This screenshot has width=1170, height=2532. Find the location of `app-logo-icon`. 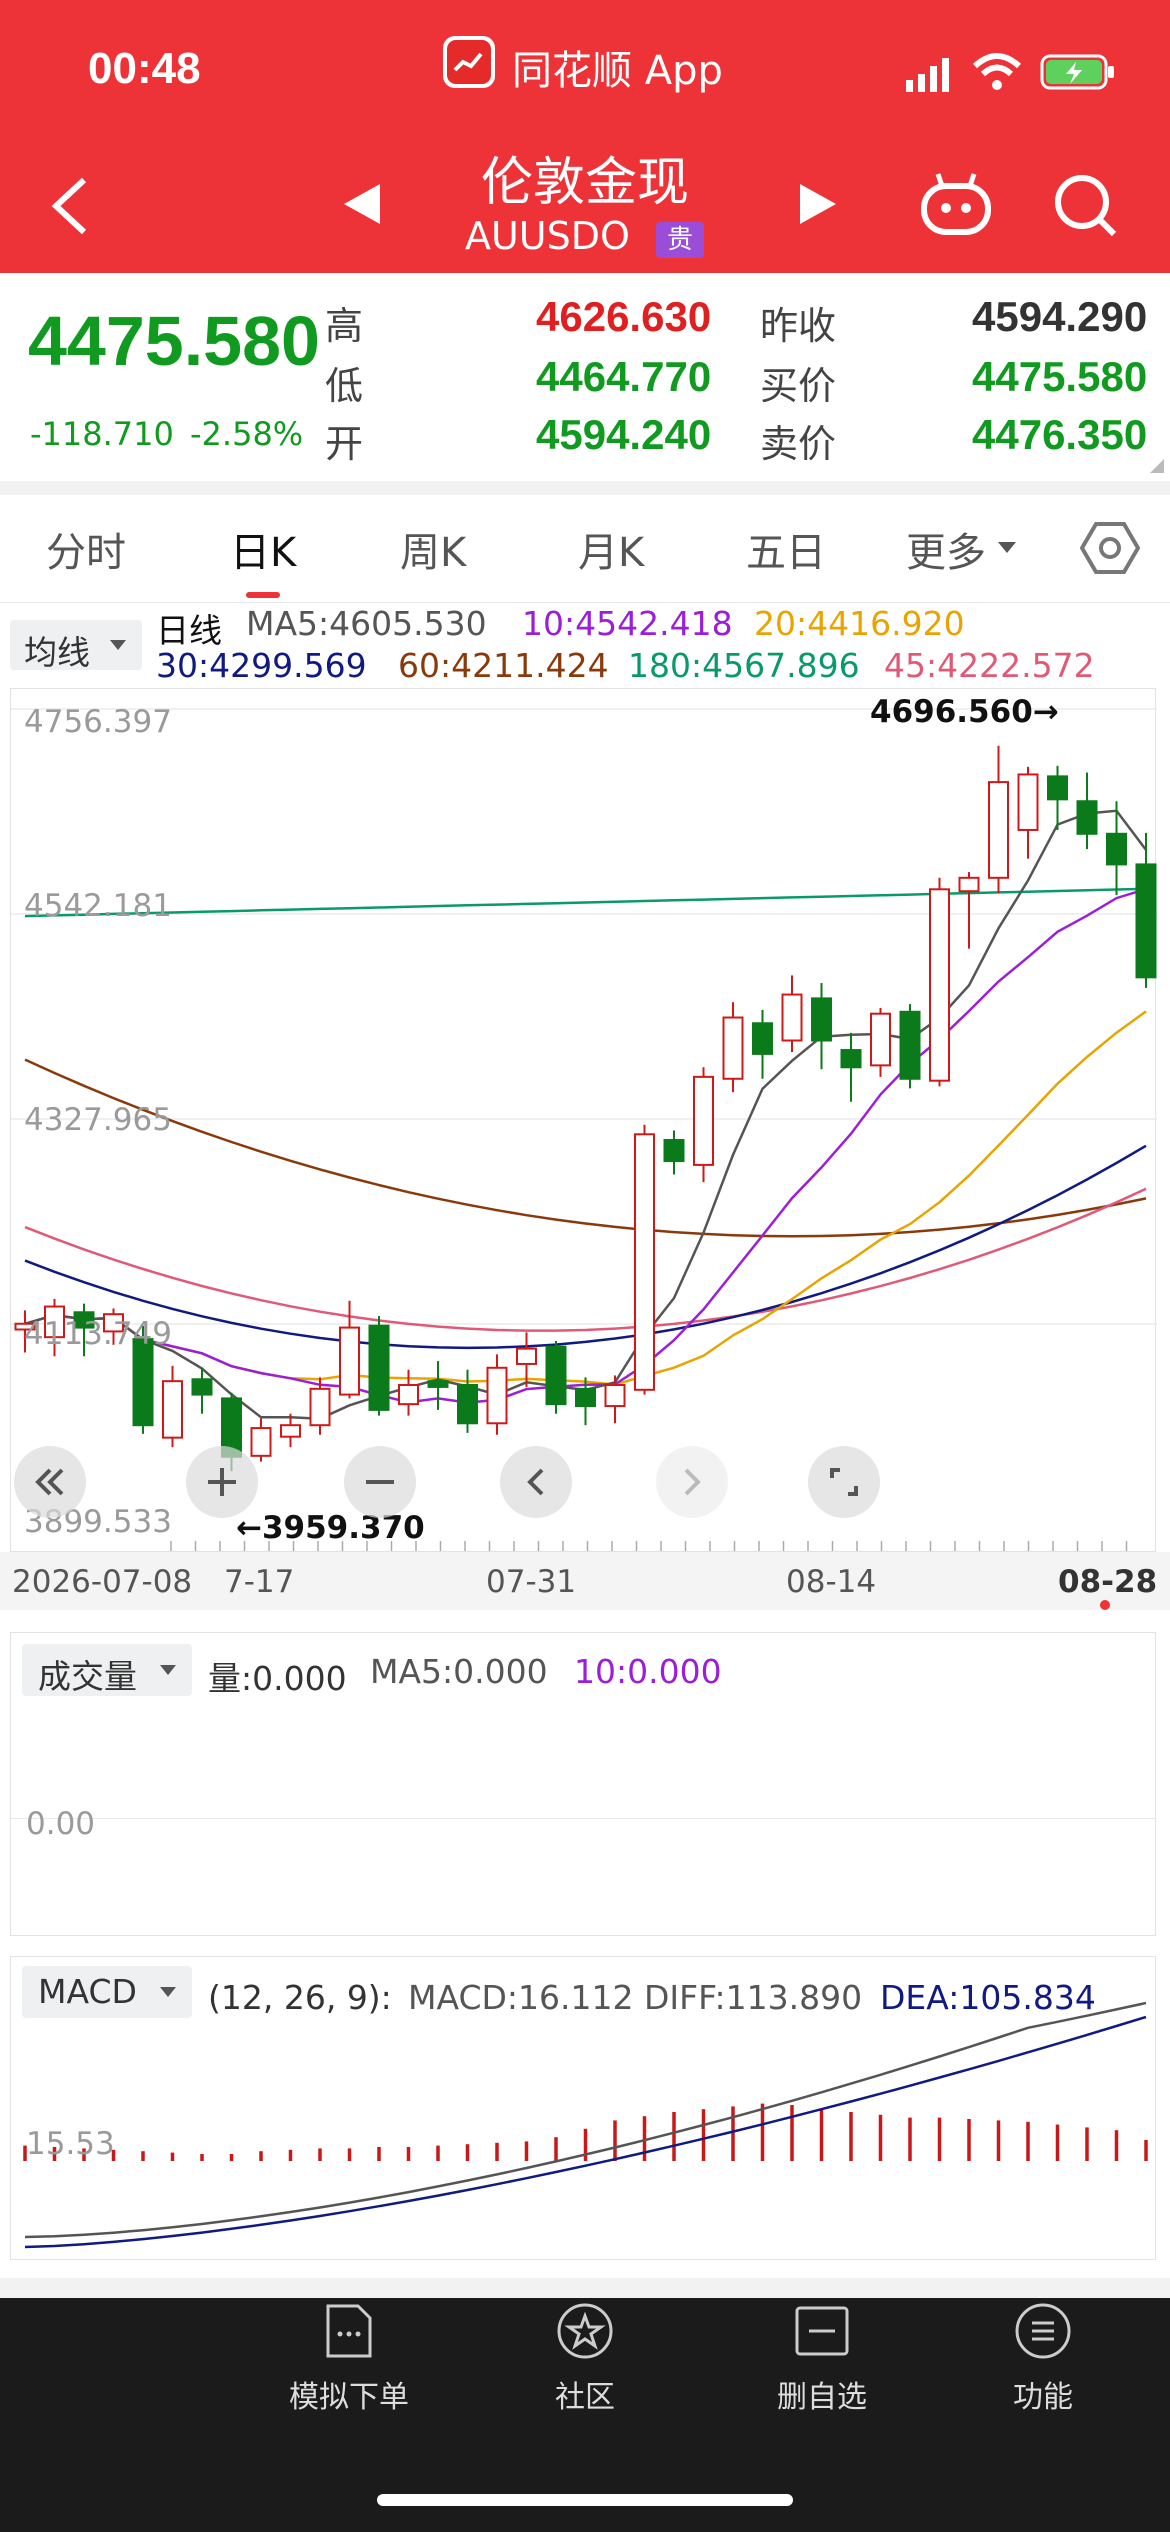

app-logo-icon is located at coordinates (469, 62).